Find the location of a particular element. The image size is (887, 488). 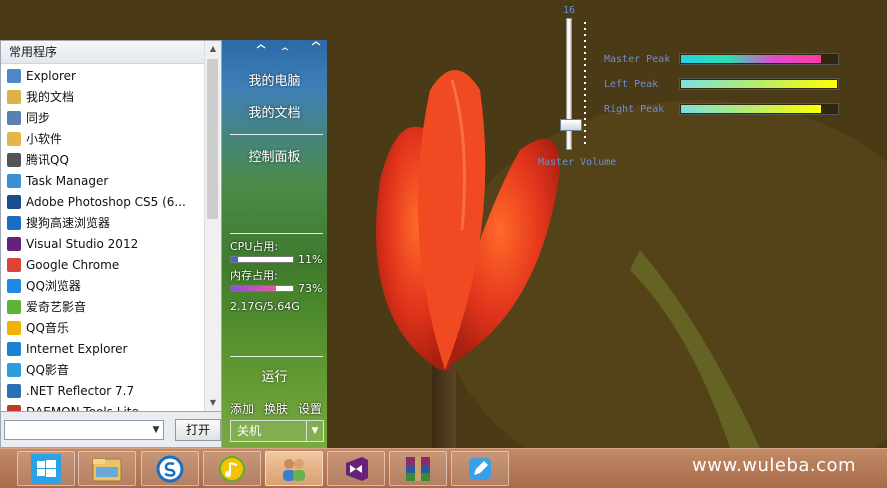

file-explorer-icon is located at coordinates (107, 469).